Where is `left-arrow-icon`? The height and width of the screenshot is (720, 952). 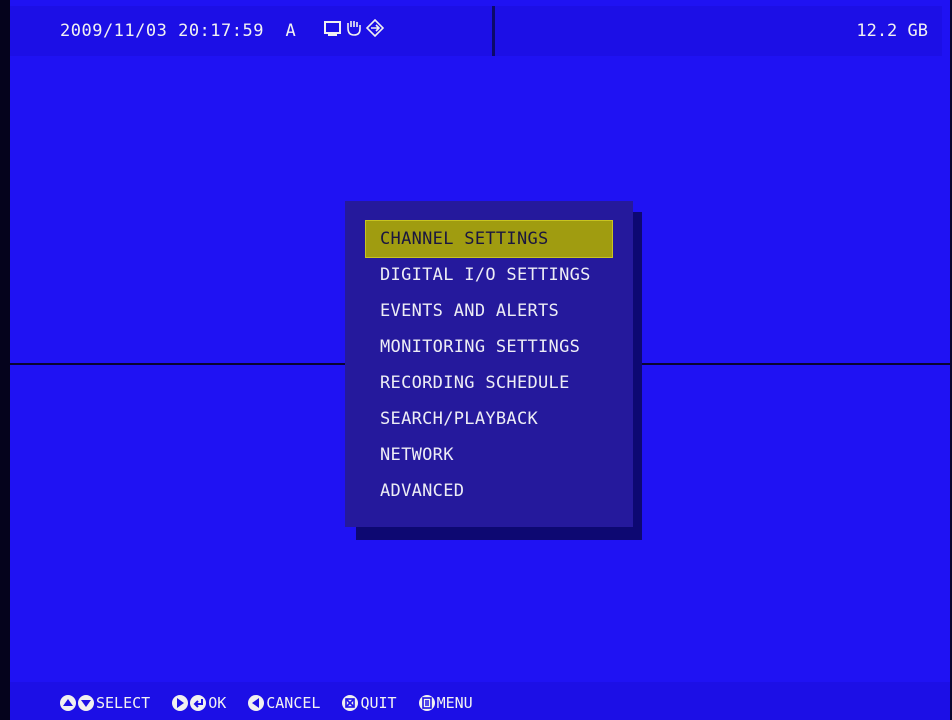
left-arrow-icon is located at coordinates (256, 703).